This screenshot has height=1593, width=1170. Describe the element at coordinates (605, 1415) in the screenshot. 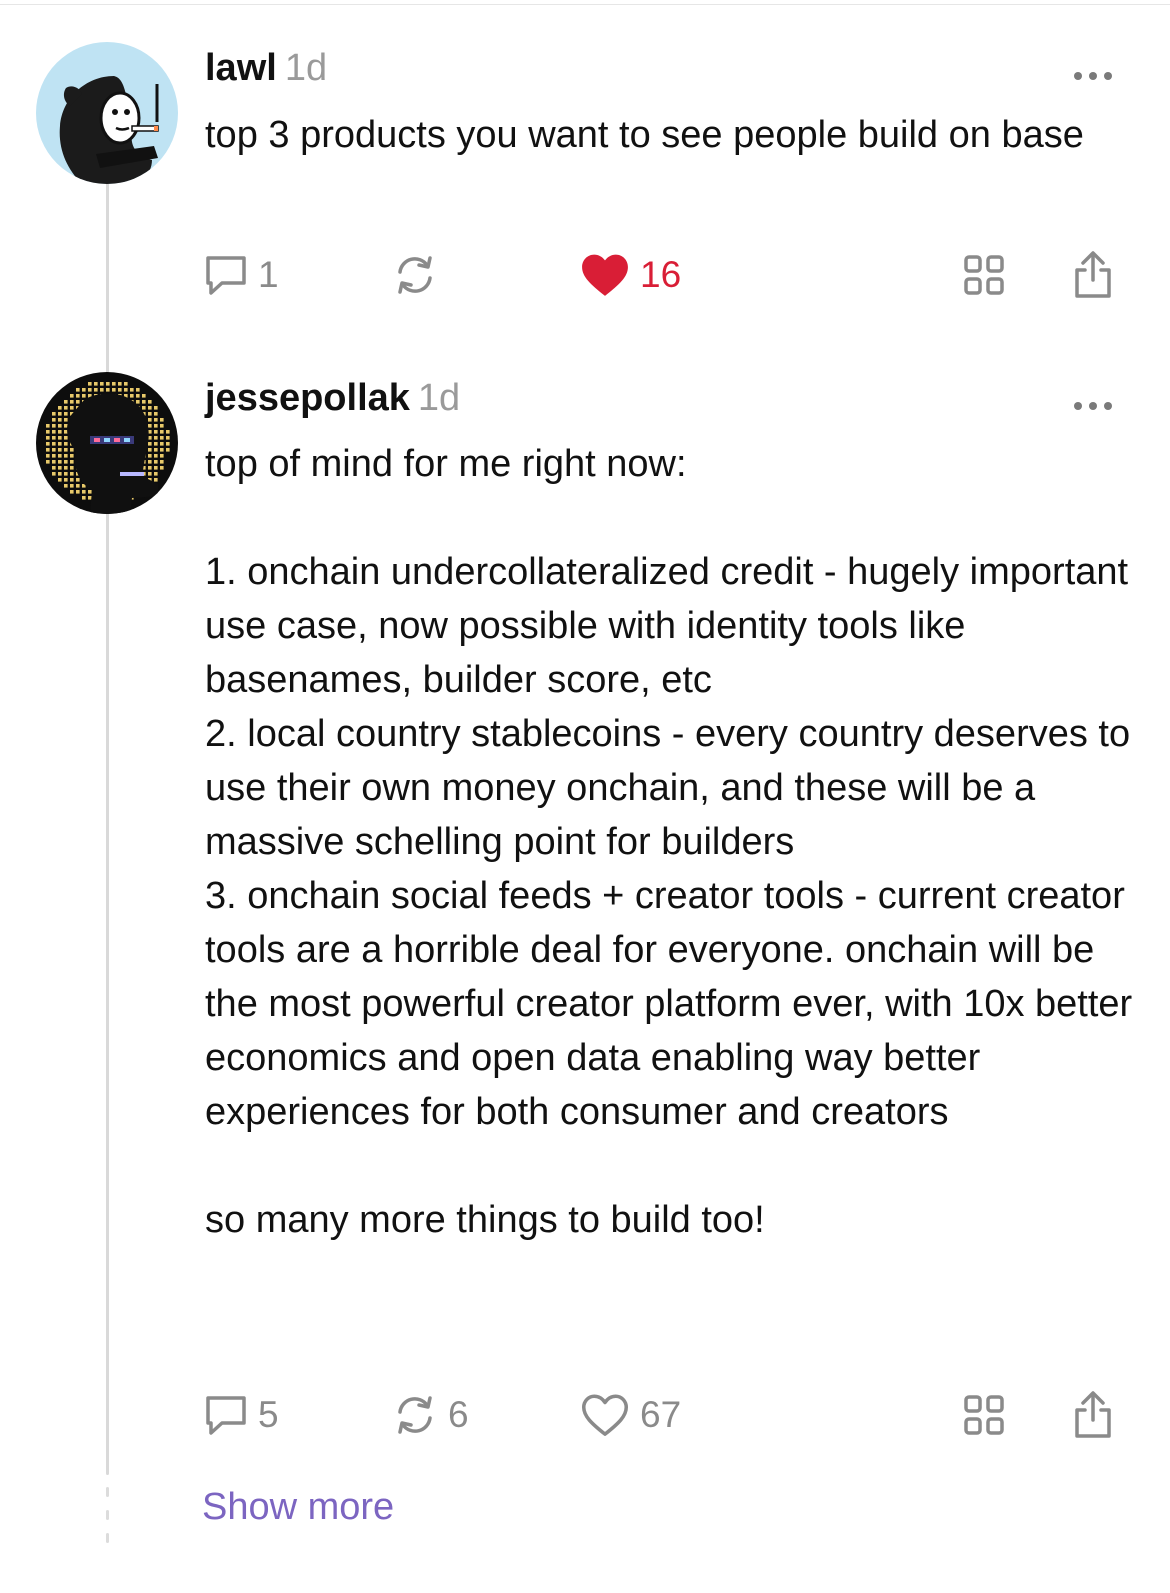

I see `heart-outline-icon` at that location.